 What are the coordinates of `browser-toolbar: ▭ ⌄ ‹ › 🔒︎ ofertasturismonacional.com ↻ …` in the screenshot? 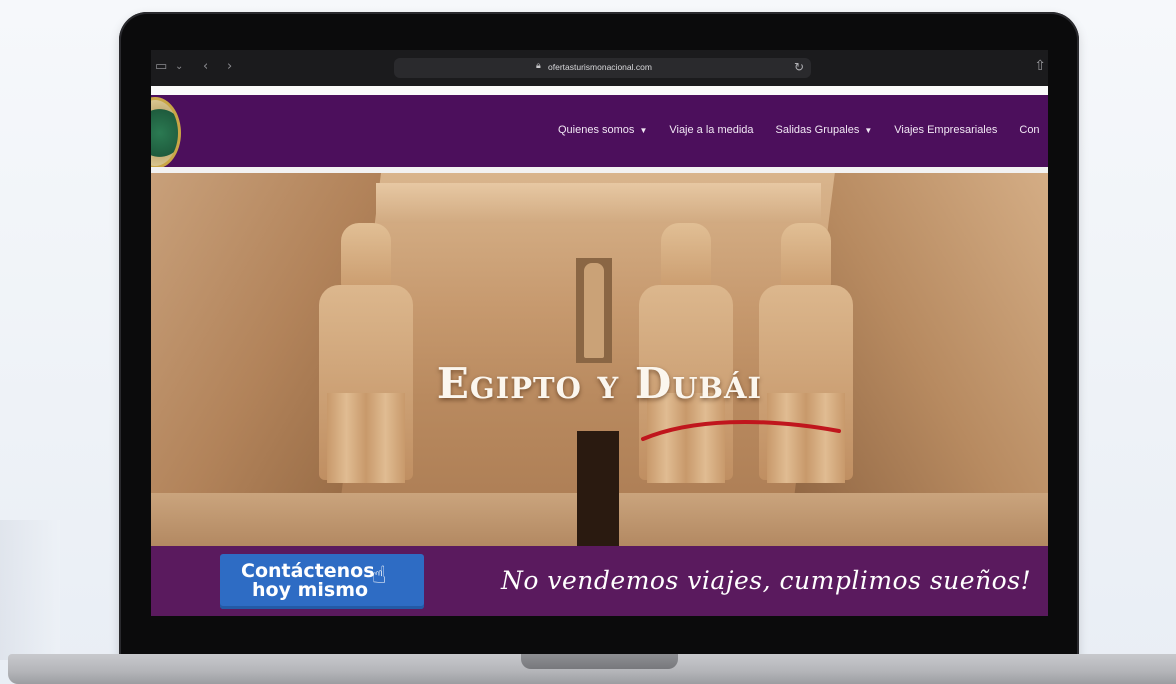 It's located at (599, 68).